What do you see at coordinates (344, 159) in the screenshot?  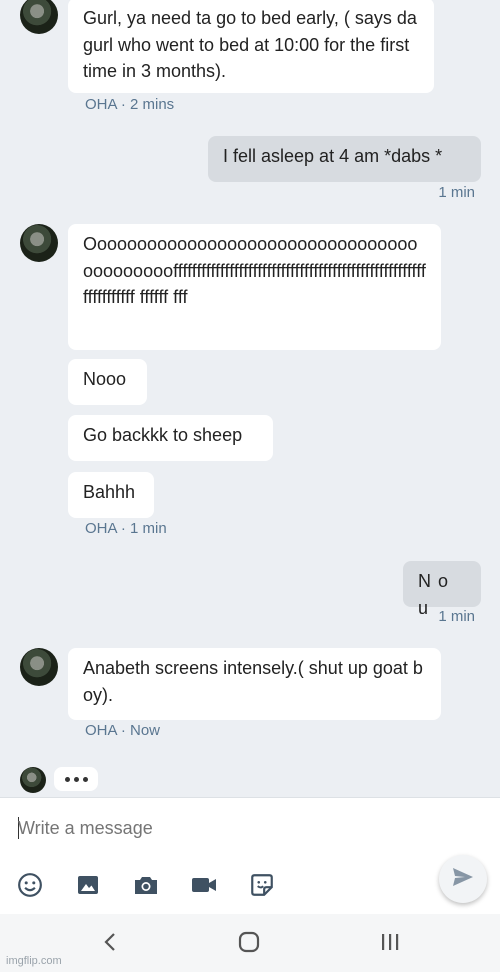 I see `message-bubble: I fell asleep at 4 am *dabs *` at bounding box center [344, 159].